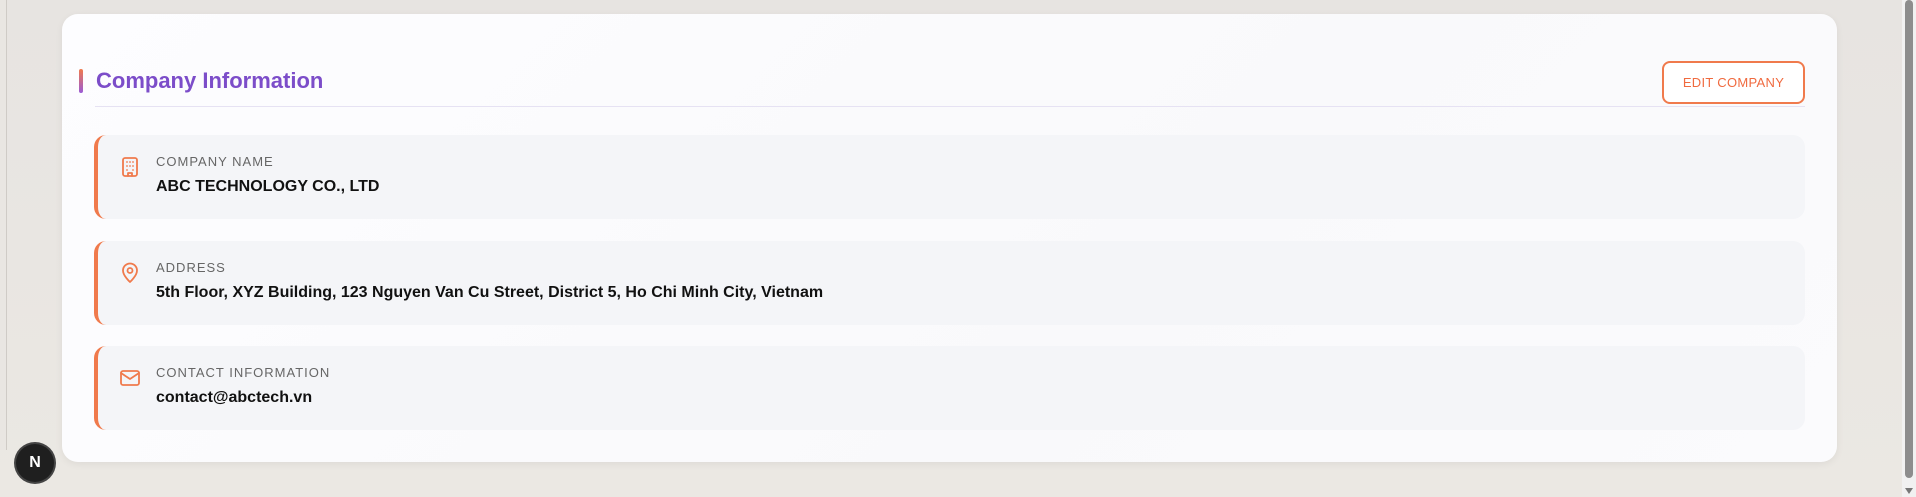 The width and height of the screenshot is (1916, 497). I want to click on title-accent-bar, so click(81, 81).